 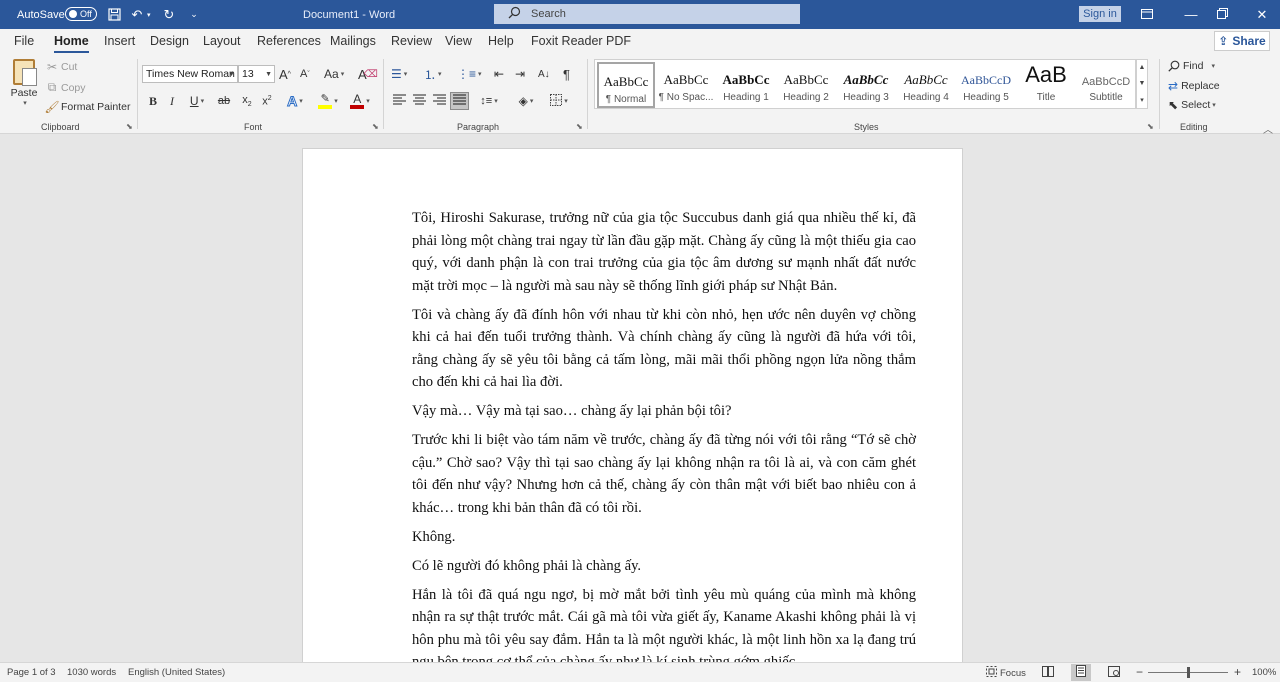 What do you see at coordinates (91, 672) in the screenshot?
I see `word-count: 1030 words` at bounding box center [91, 672].